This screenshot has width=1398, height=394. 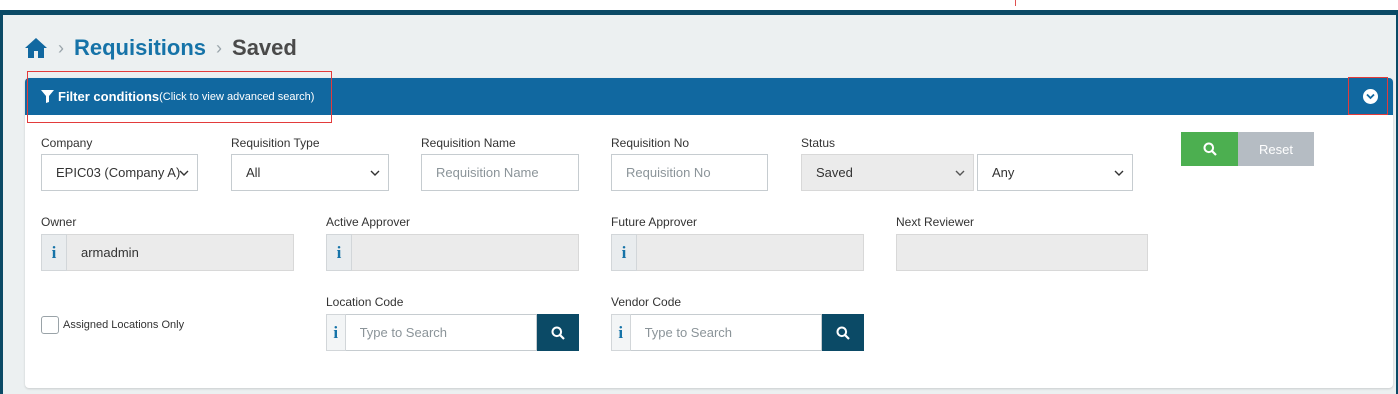 I want to click on breadcrumb: › Requisitions › Saved, so click(x=160, y=48).